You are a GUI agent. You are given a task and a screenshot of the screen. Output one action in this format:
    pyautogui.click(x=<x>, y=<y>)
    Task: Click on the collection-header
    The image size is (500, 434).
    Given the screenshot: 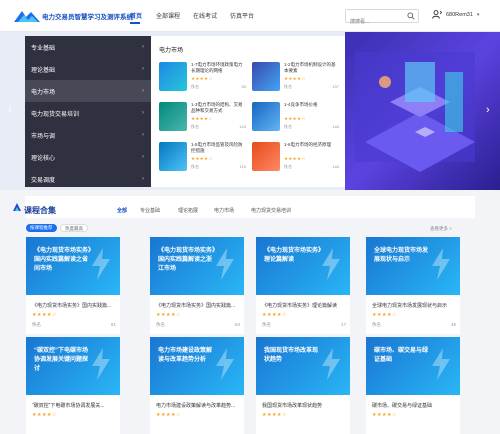 What is the action you would take?
    pyautogui.click(x=250, y=207)
    